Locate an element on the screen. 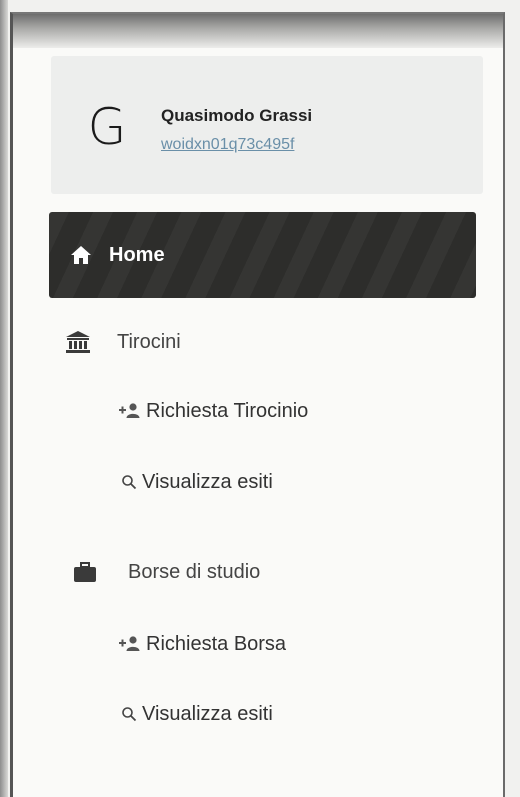  sidebar-item-label: Richiesta Tirocinio is located at coordinates (227, 410).